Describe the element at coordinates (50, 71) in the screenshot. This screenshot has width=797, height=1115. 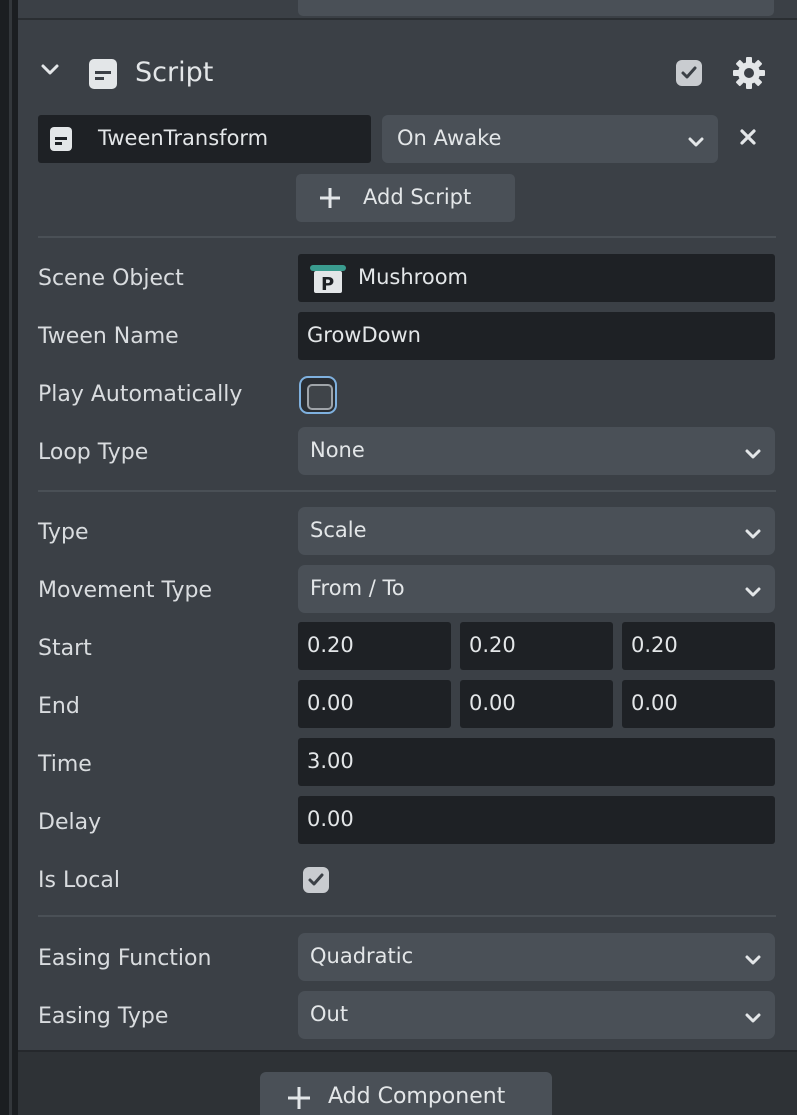
I see `collapse-chevron-icon` at that location.